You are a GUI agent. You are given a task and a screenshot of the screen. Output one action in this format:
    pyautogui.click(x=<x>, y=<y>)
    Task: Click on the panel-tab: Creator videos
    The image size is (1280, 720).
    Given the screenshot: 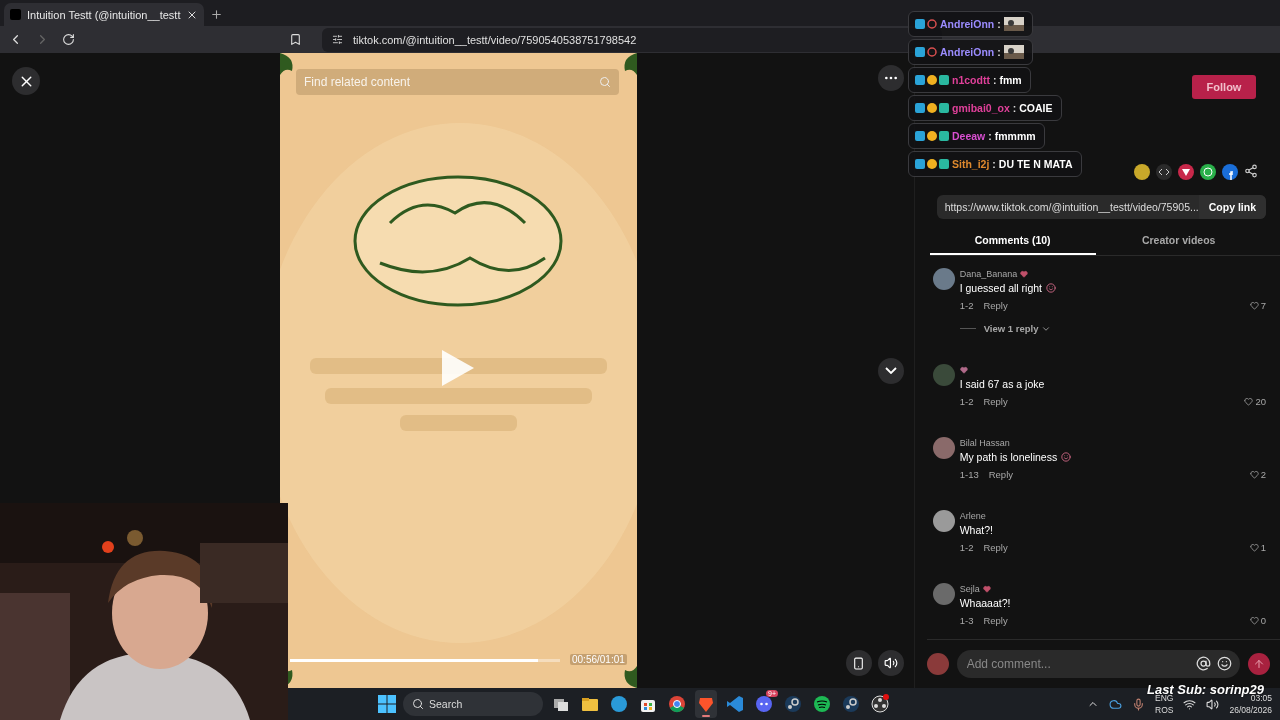 What is the action you would take?
    pyautogui.click(x=1178, y=241)
    